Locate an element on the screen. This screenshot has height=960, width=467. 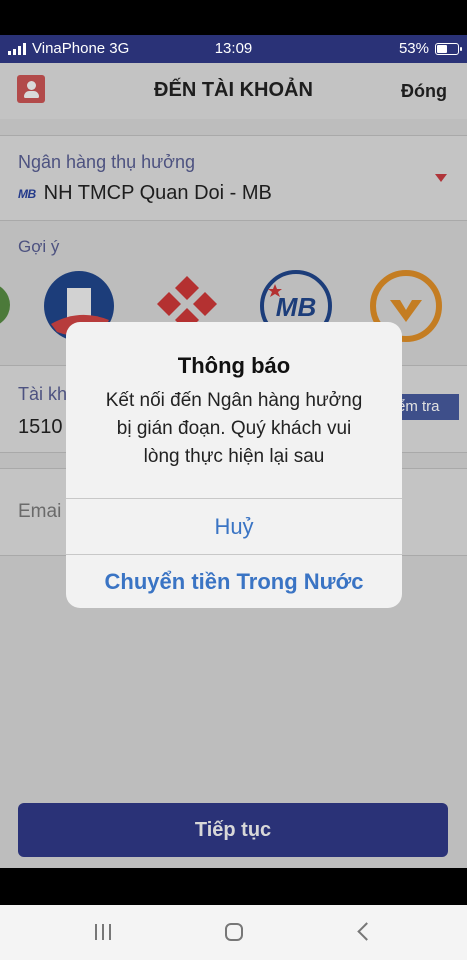
battery-percent: 53% is located at coordinates (413, 48).